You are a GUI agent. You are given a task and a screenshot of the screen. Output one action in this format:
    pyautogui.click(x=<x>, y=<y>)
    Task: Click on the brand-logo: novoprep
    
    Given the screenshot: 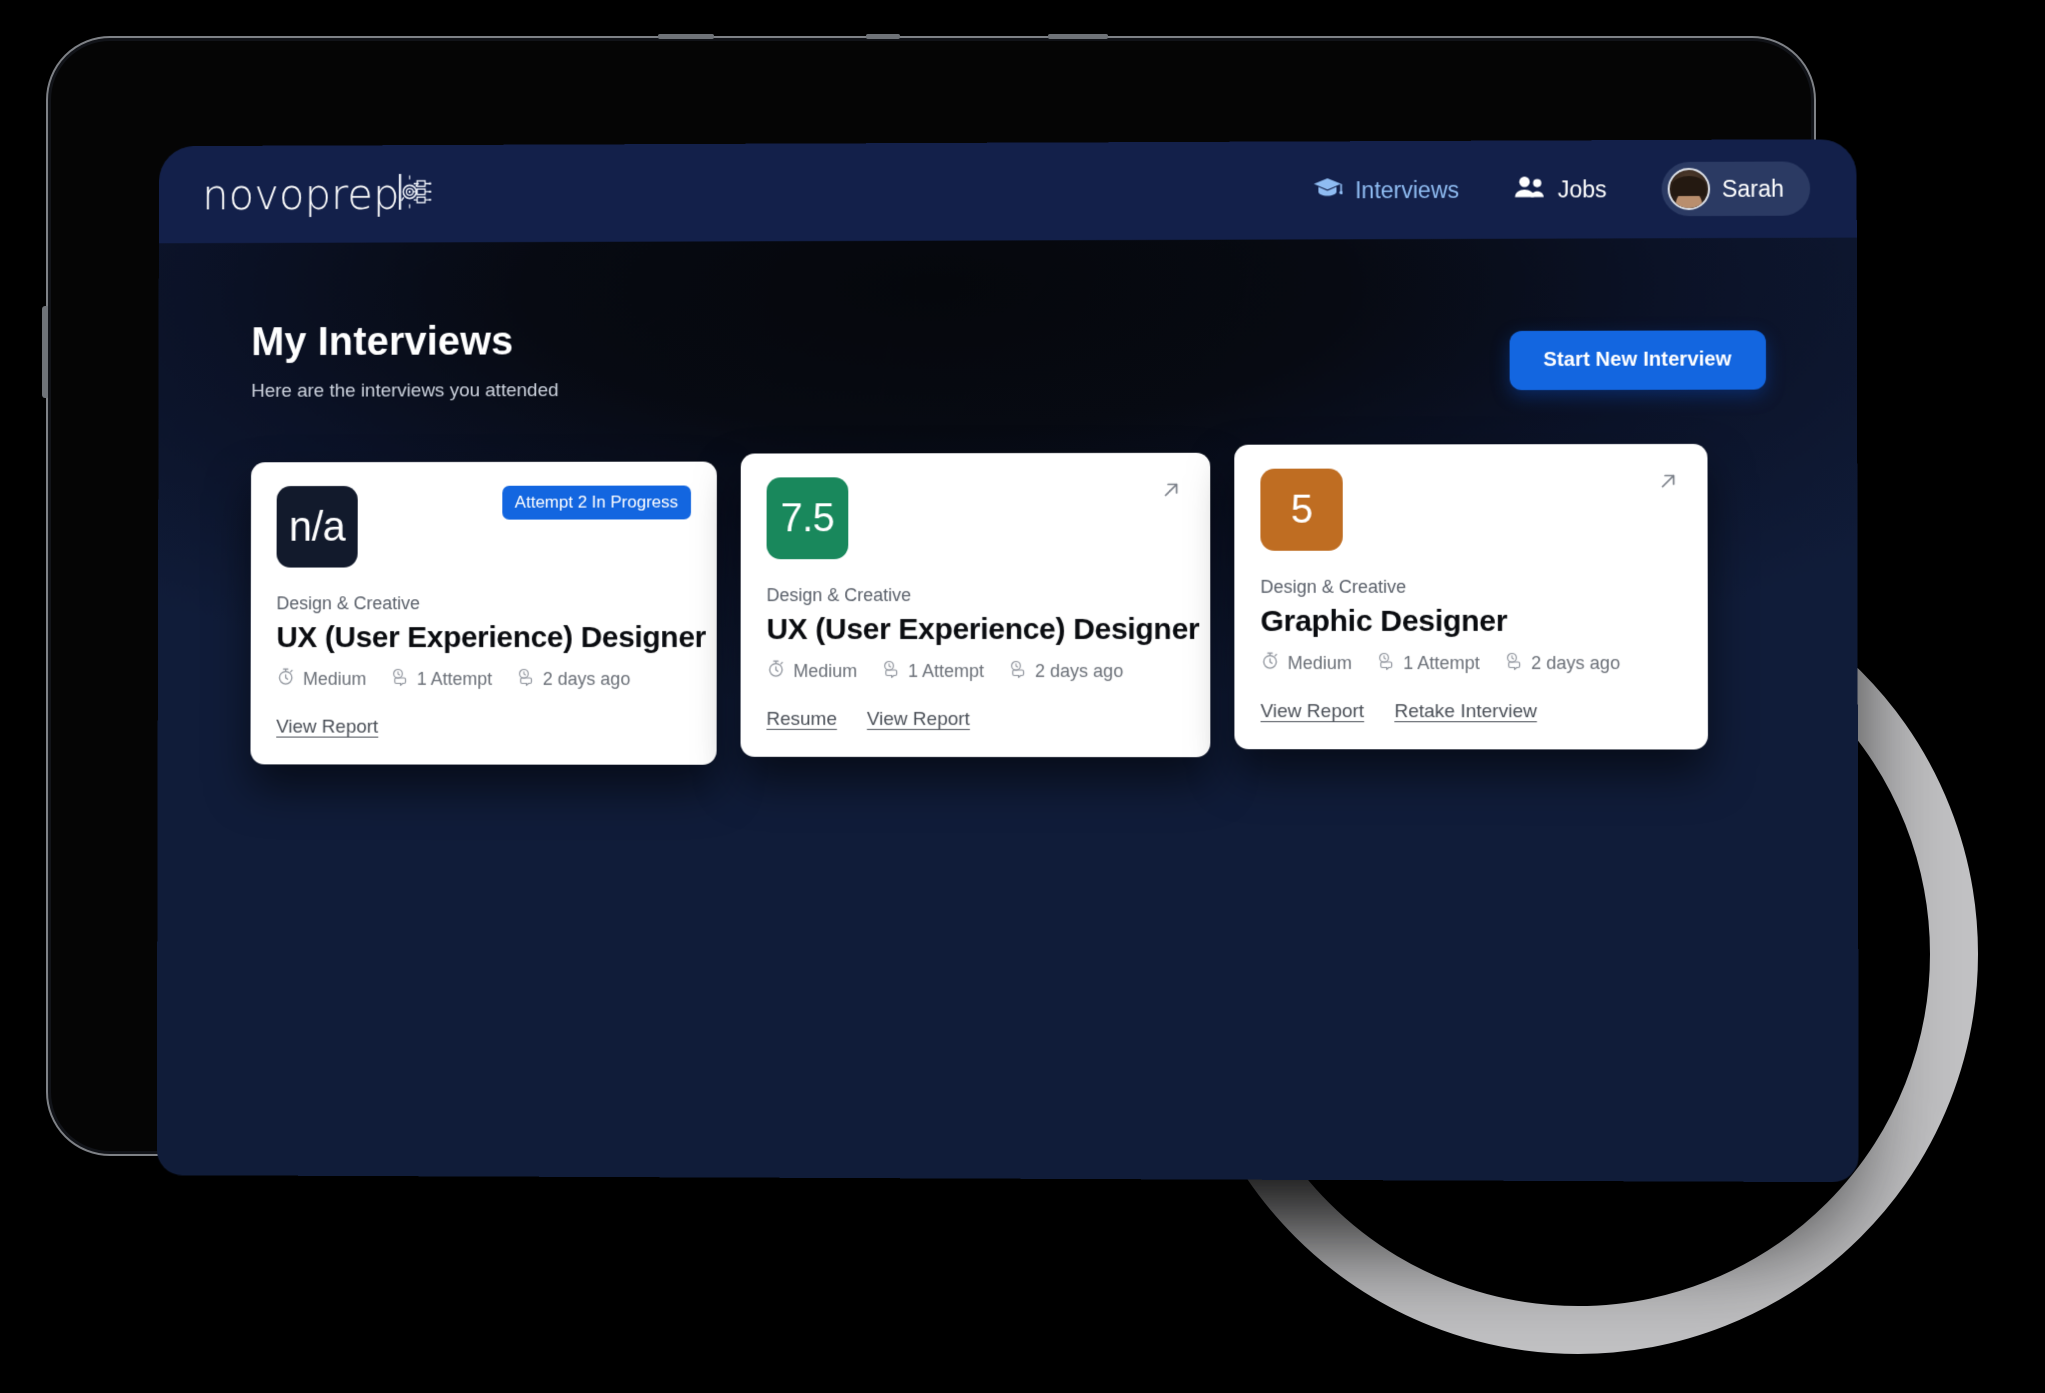 What is the action you would take?
    pyautogui.click(x=317, y=194)
    